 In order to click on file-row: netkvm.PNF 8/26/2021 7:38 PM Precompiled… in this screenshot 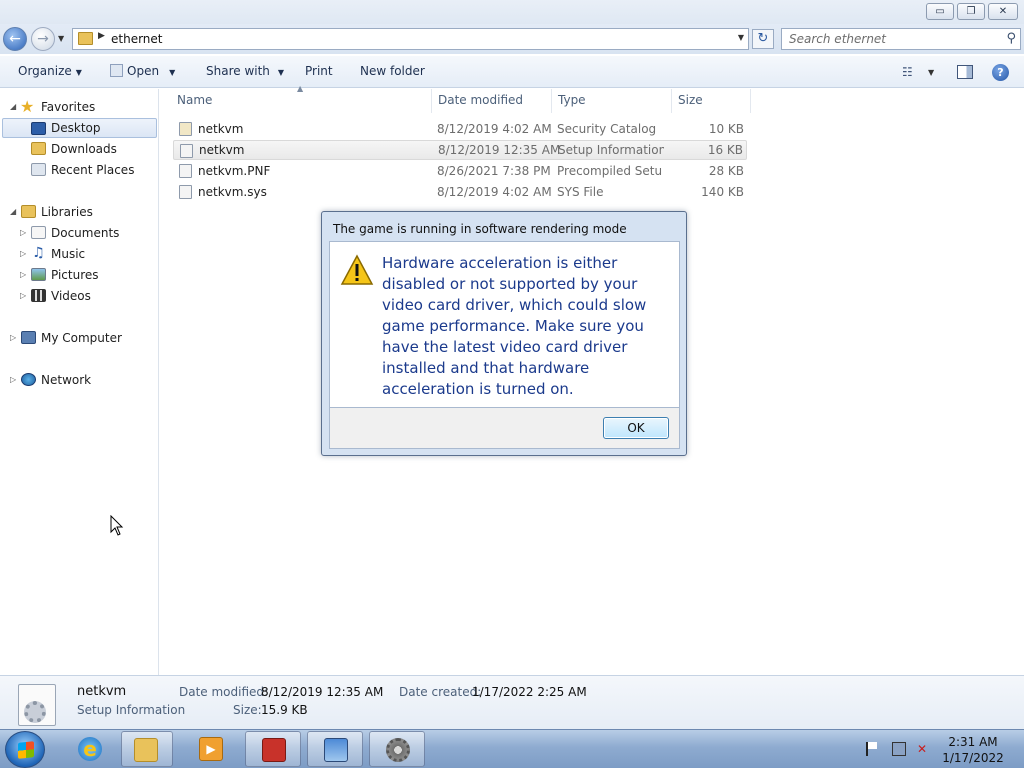, I will do `click(460, 171)`.